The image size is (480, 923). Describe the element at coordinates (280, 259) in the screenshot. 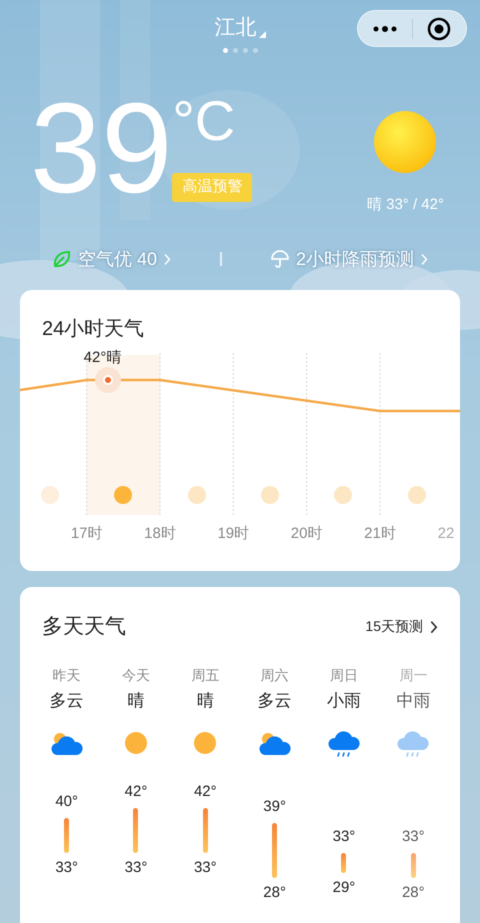

I see `umbrella-icon` at that location.